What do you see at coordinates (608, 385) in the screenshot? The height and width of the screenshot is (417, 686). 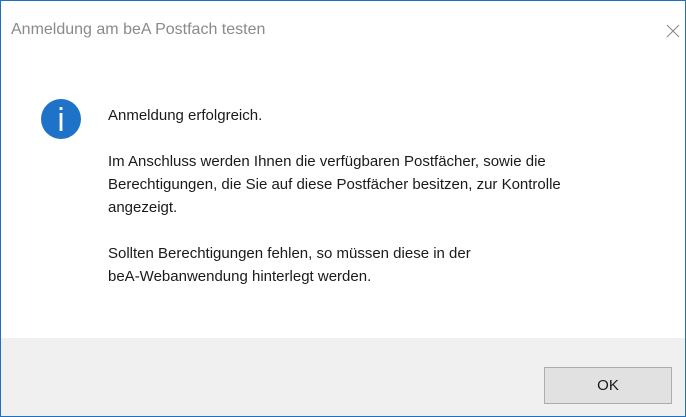 I see `ok-button: OK` at bounding box center [608, 385].